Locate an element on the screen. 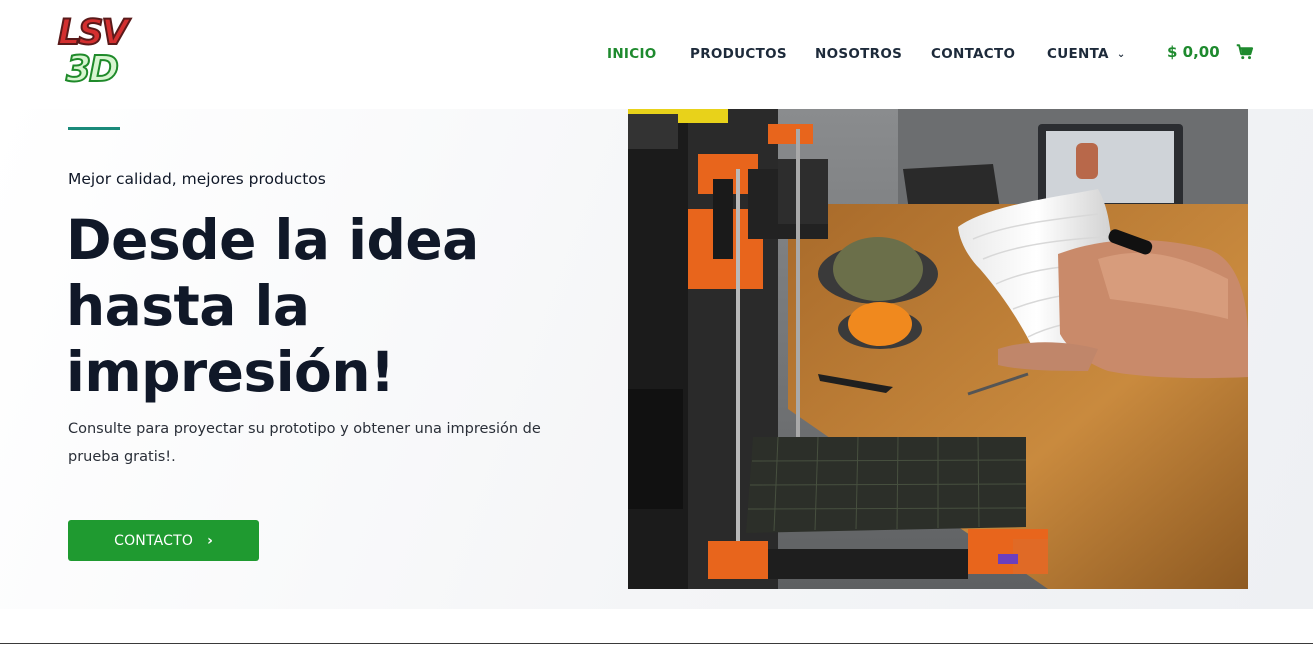 The image size is (1313, 645). hero-title: Desde la idea hasta la impresión! is located at coordinates (272, 306).